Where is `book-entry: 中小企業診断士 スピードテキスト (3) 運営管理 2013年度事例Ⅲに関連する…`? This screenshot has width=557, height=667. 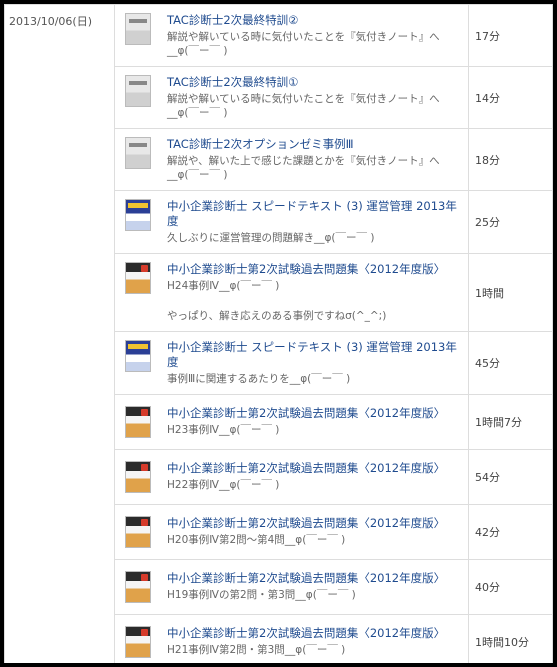
book-entry: 中小企業診断士 スピードテキスト (3) 運営管理 2013年度事例Ⅲに関連する… is located at coordinates (291, 363).